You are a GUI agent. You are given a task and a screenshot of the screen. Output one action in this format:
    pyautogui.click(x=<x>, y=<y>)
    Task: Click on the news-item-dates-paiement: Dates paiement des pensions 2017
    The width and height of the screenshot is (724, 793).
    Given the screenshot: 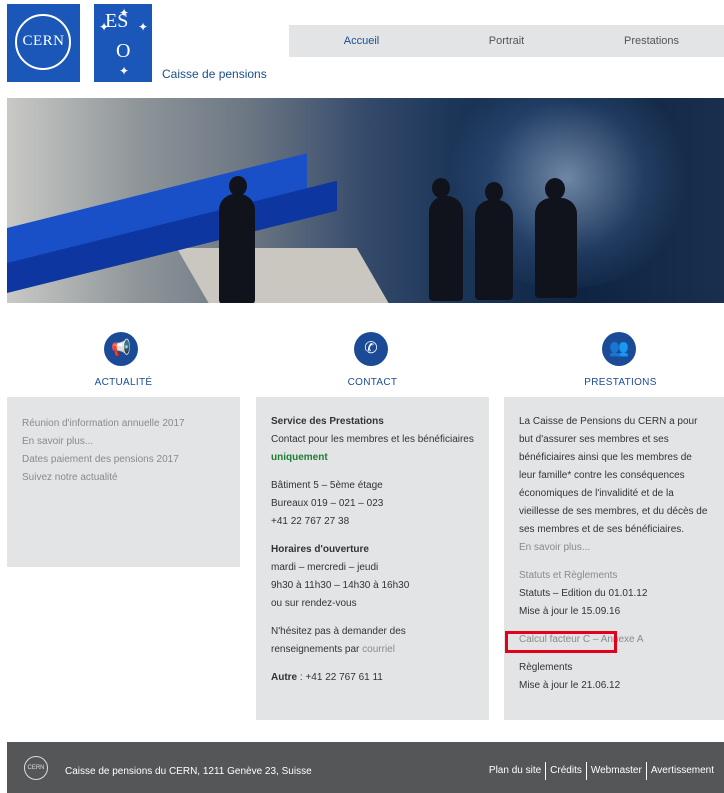 What is the action you would take?
    pyautogui.click(x=100, y=459)
    